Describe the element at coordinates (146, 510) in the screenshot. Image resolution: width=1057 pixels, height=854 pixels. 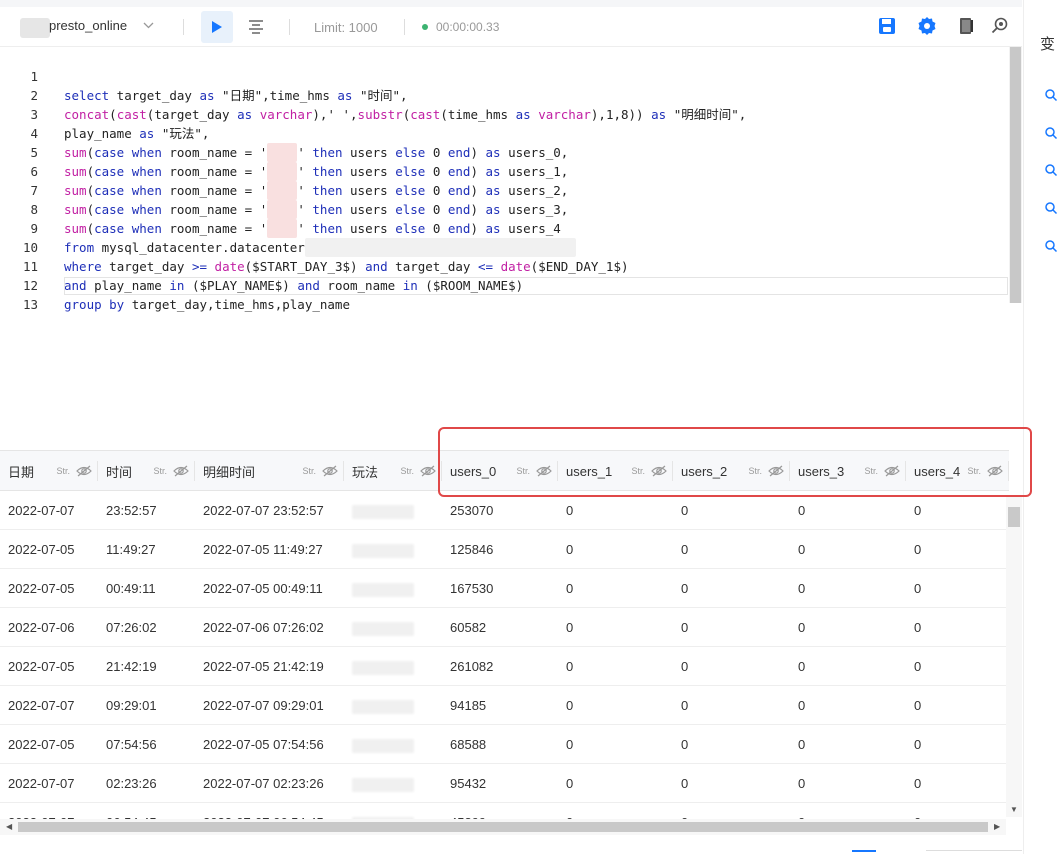
I see `table-cell: 23:52:57` at that location.